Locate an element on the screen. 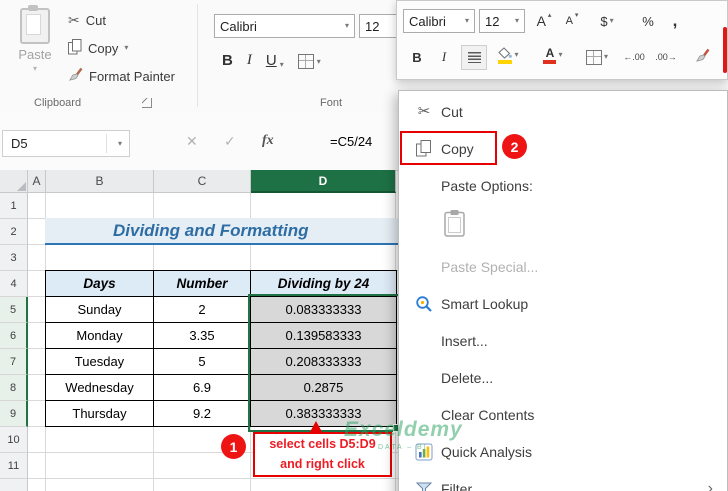 This screenshot has width=728, height=491. menu-item-clear-contents: Clear Contents is located at coordinates (563, 414).